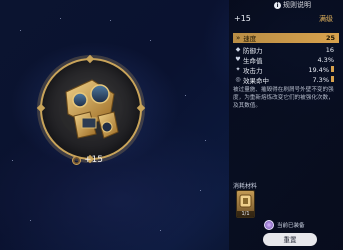 This screenshot has width=343, height=250. Describe the element at coordinates (76, 160) in the screenshot. I see `coin-icon` at that location.